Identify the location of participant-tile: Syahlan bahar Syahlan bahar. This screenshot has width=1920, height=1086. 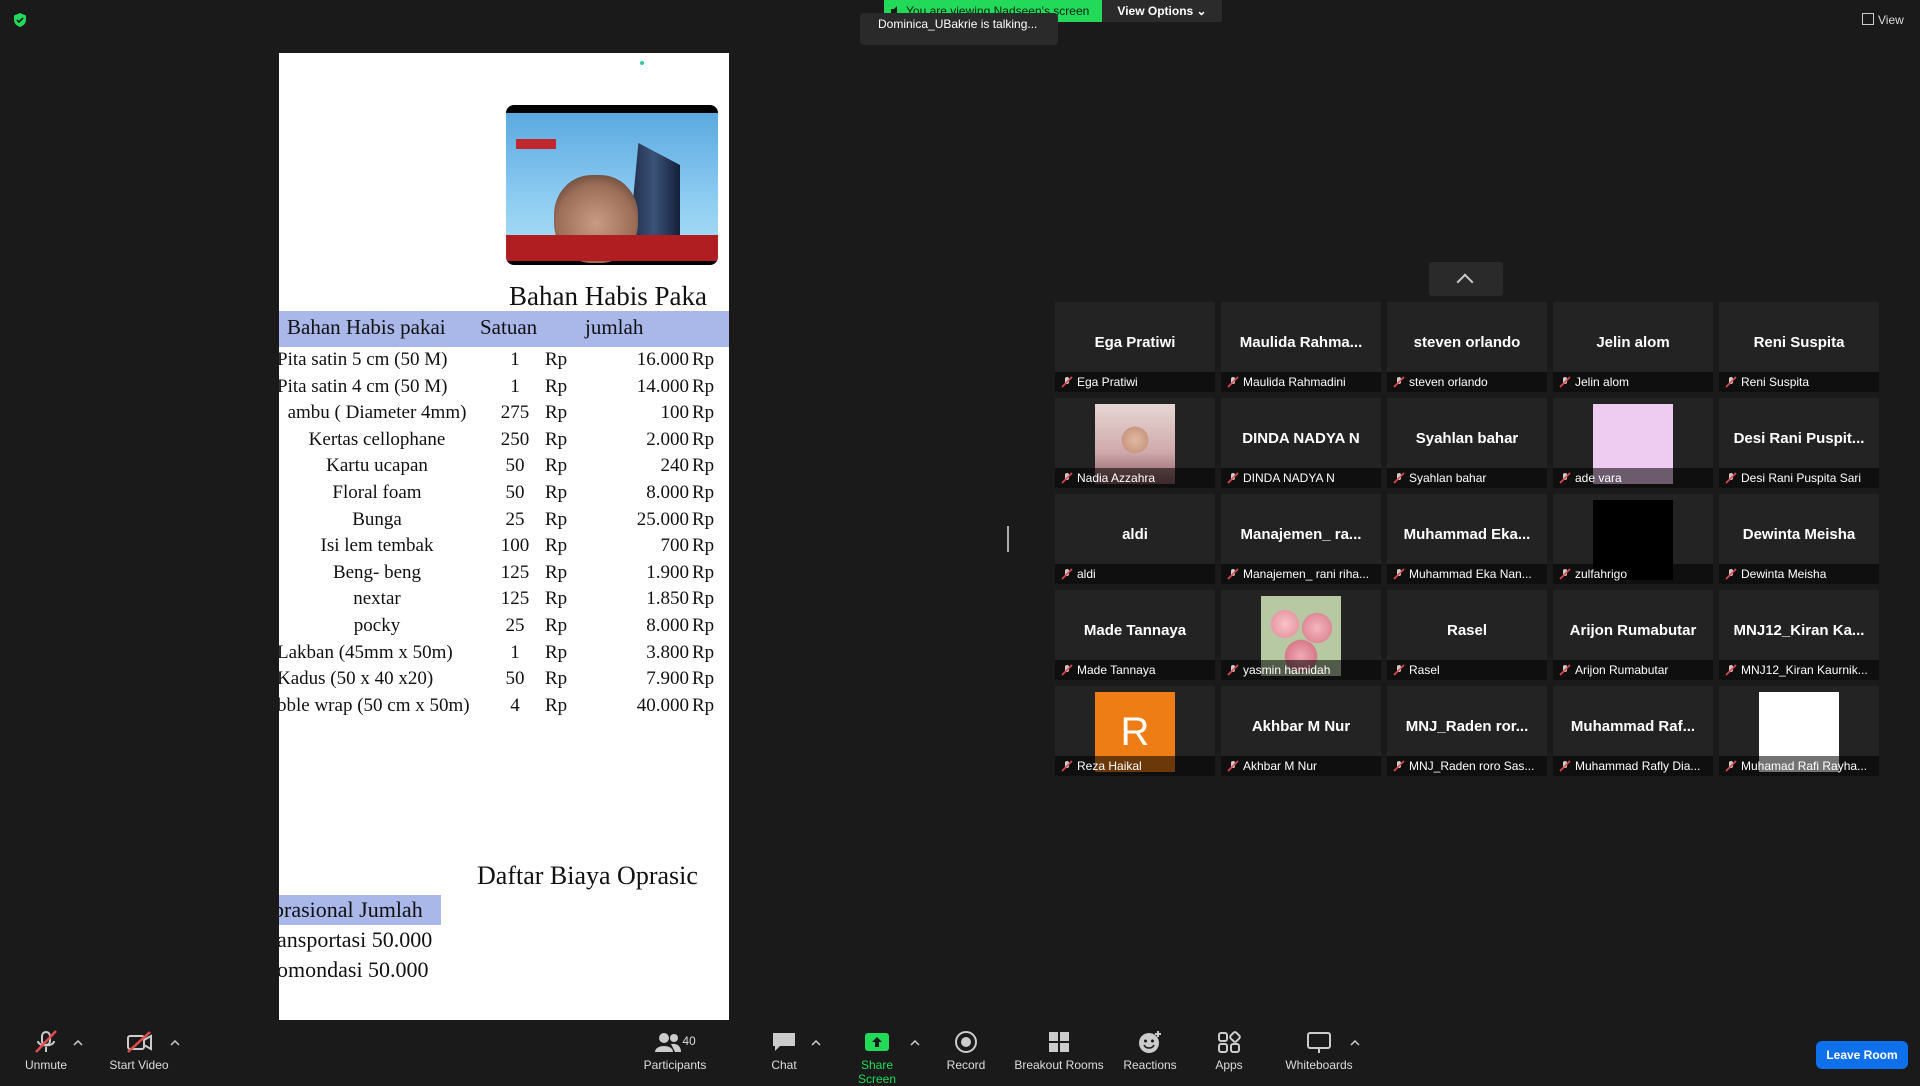
(1467, 443).